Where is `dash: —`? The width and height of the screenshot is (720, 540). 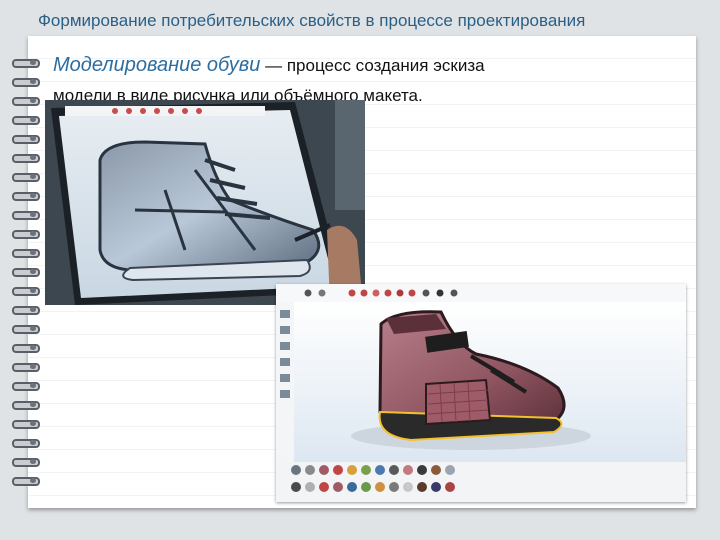
dash: — is located at coordinates (273, 65).